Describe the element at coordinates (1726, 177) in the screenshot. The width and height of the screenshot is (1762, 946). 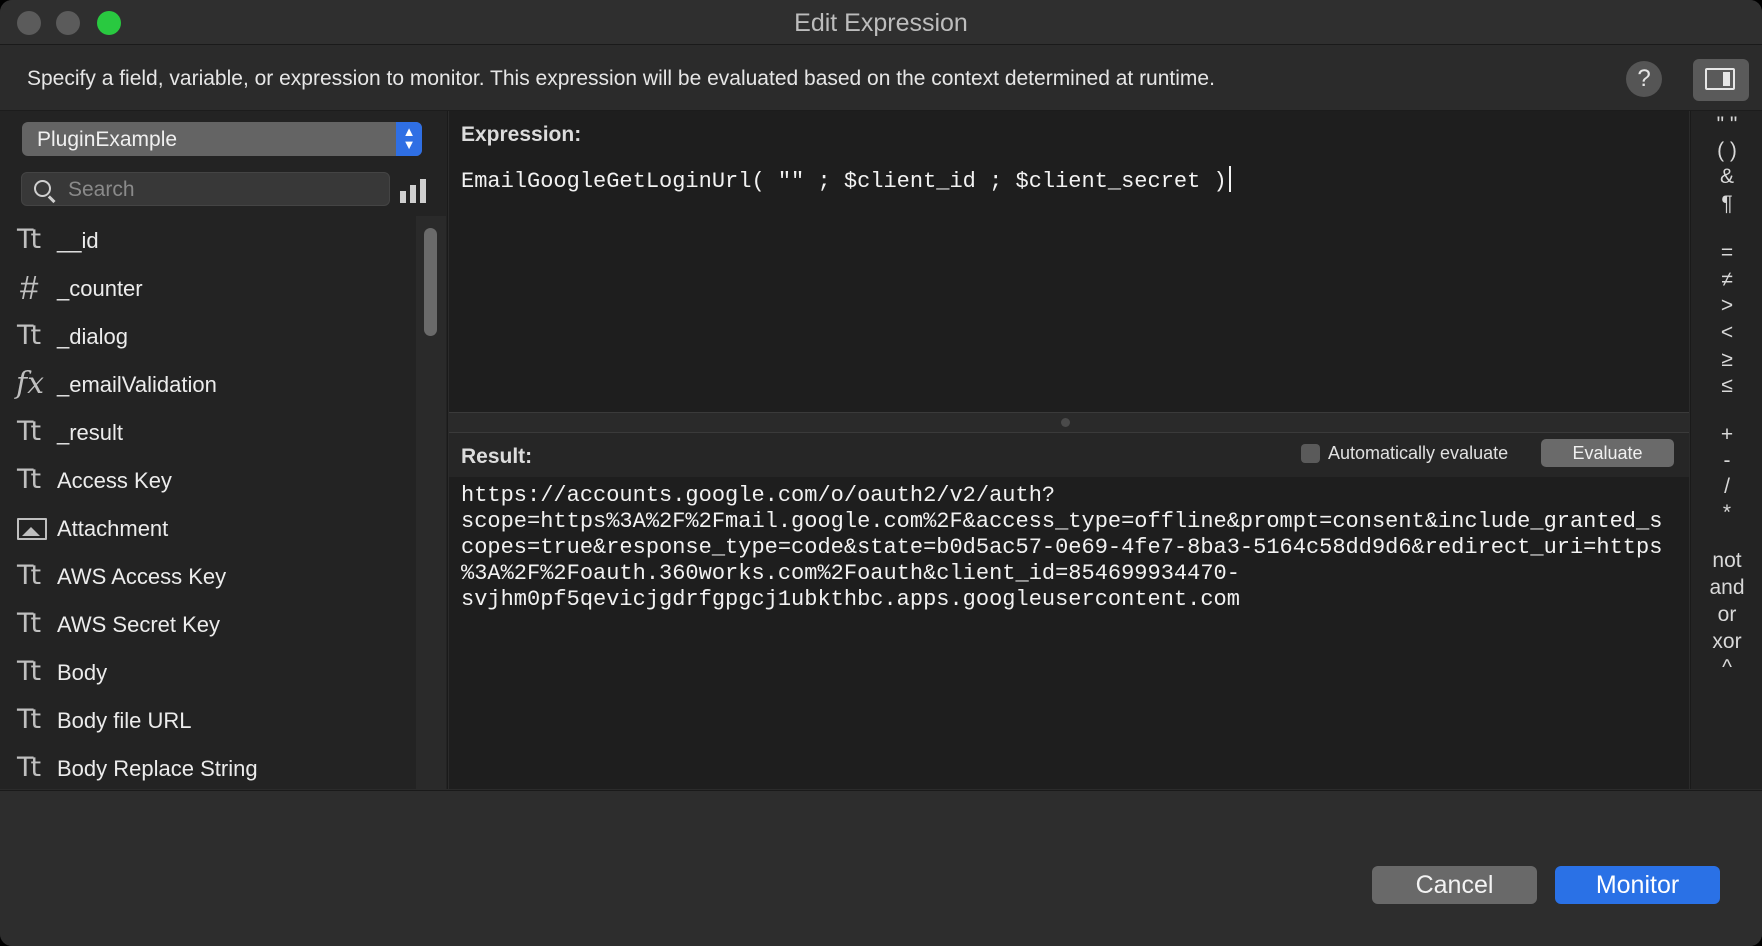
I see `operator-button: &` at that location.